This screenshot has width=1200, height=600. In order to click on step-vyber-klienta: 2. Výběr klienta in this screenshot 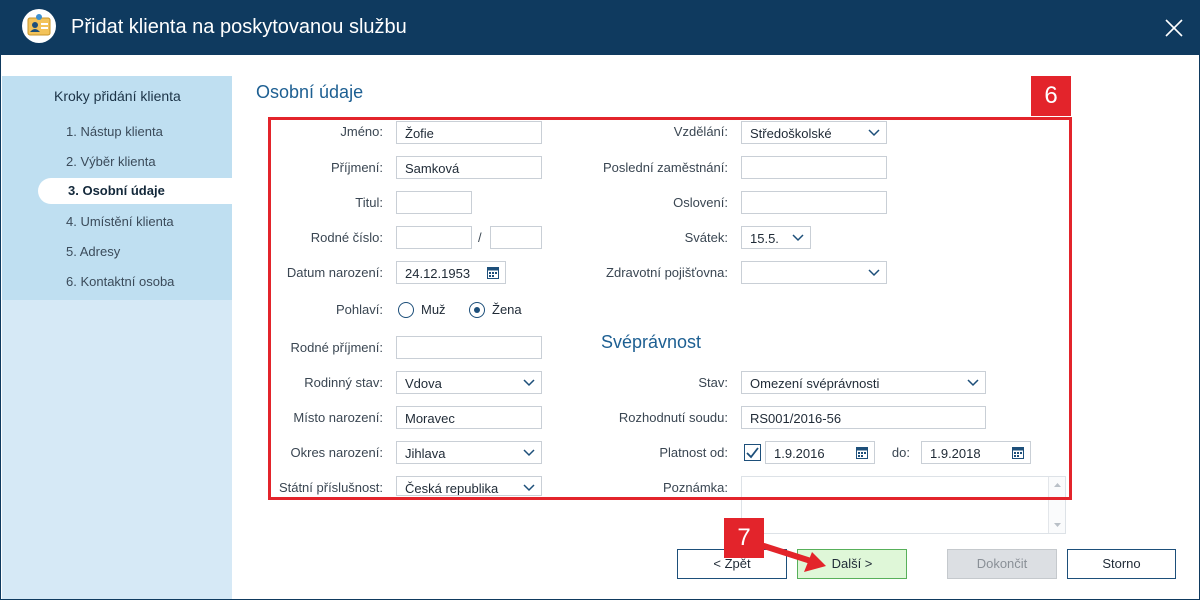, I will do `click(111, 161)`.